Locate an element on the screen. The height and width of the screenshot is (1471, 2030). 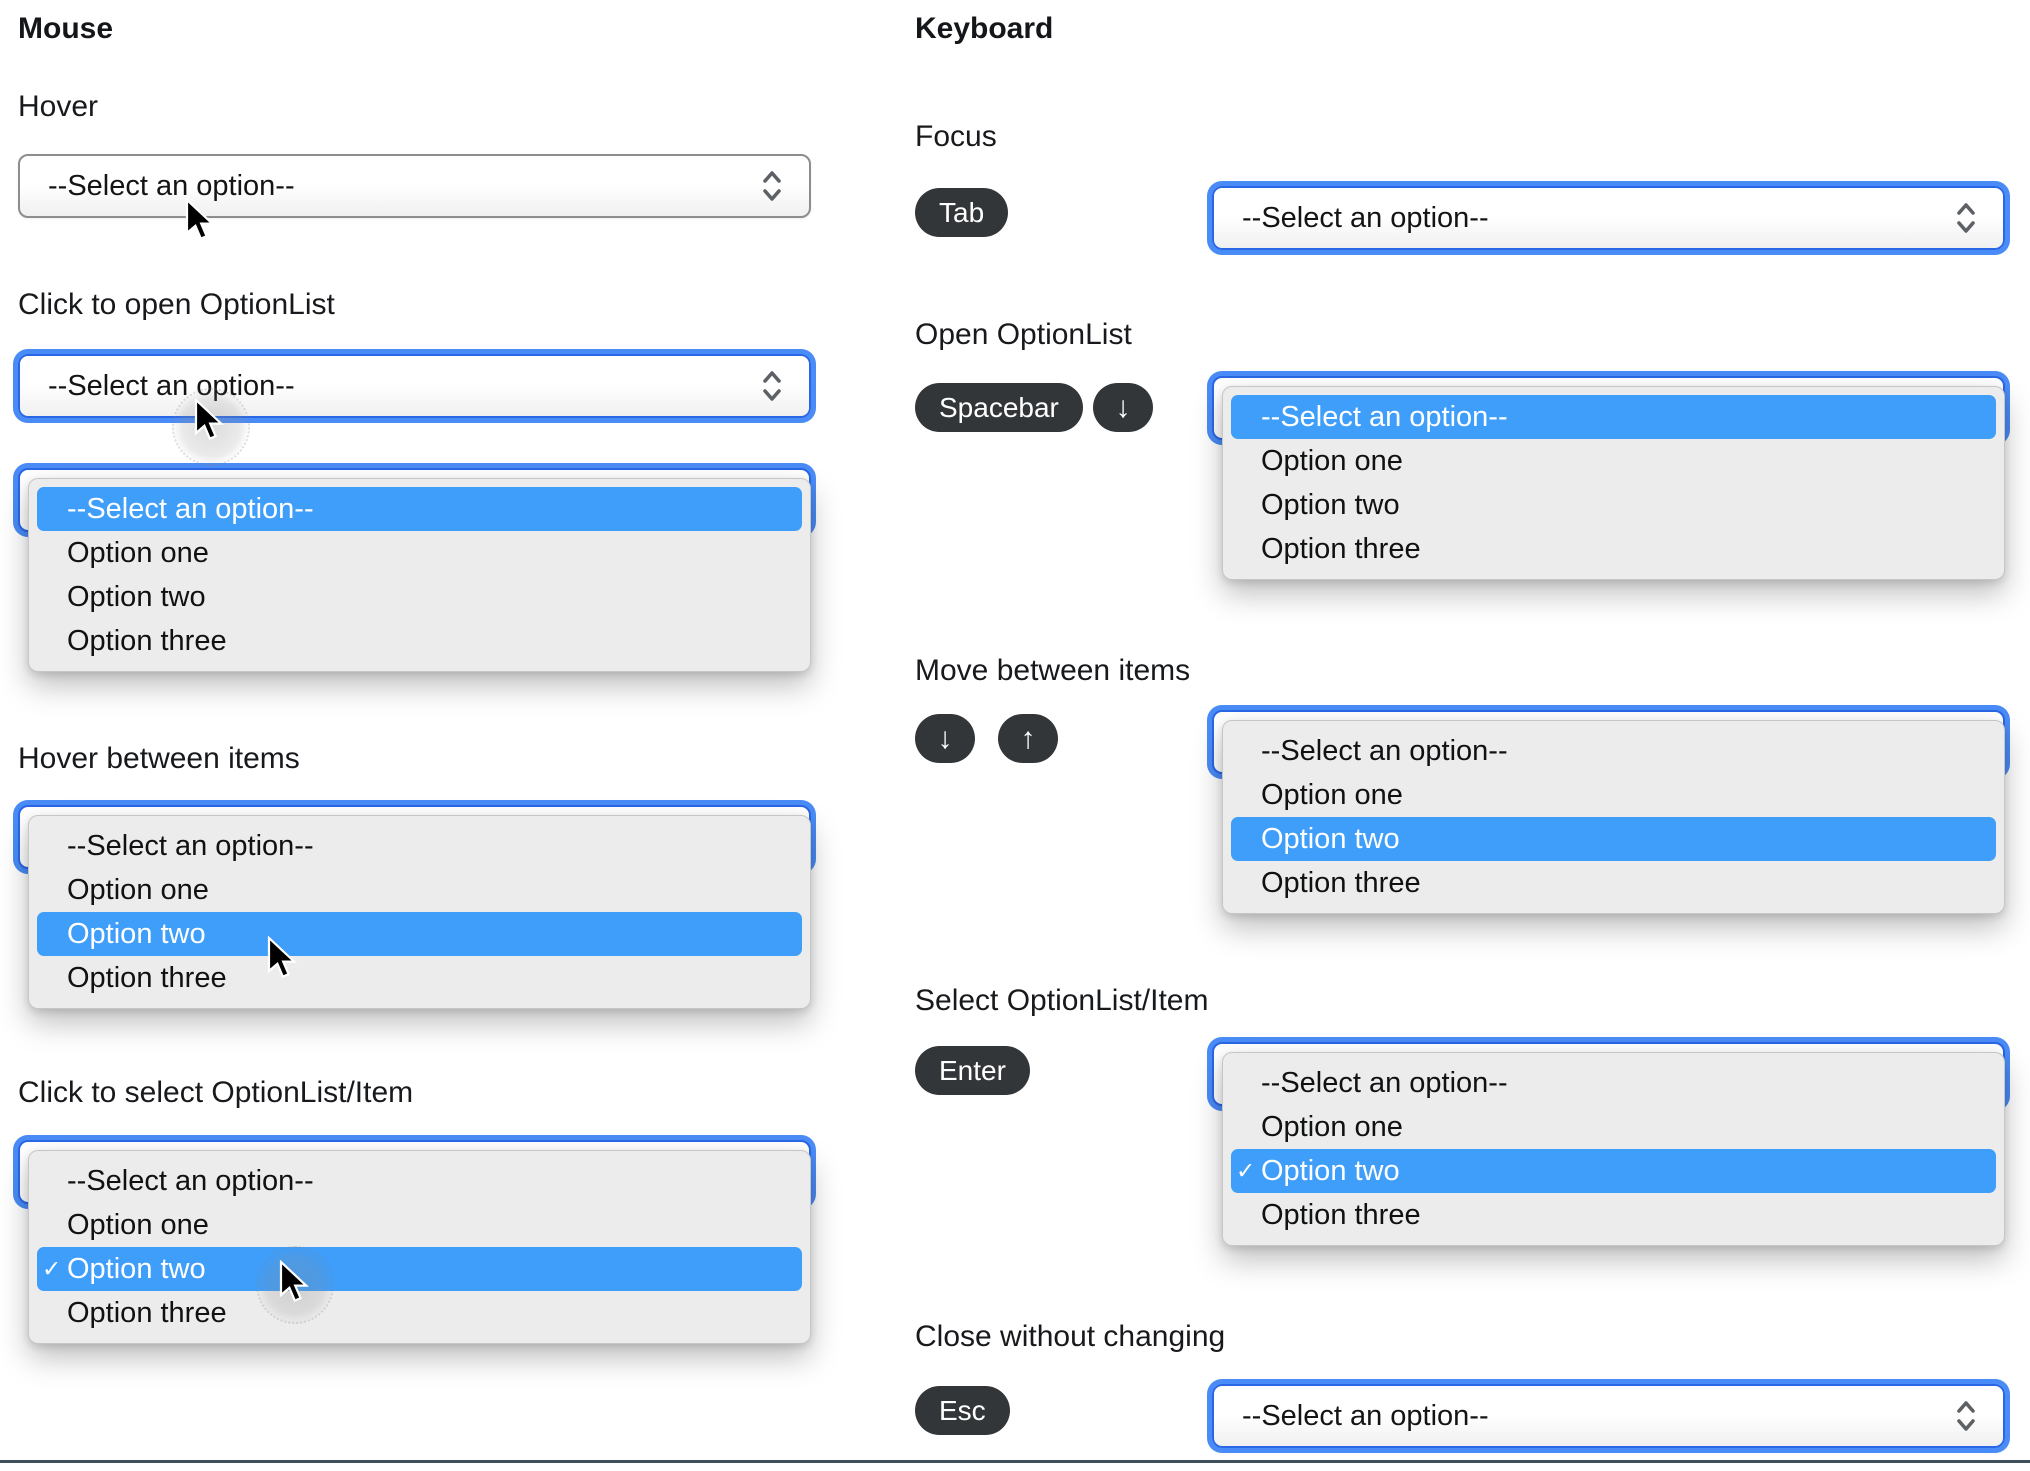
keycap-spacebar: Spacebar is located at coordinates (999, 407).